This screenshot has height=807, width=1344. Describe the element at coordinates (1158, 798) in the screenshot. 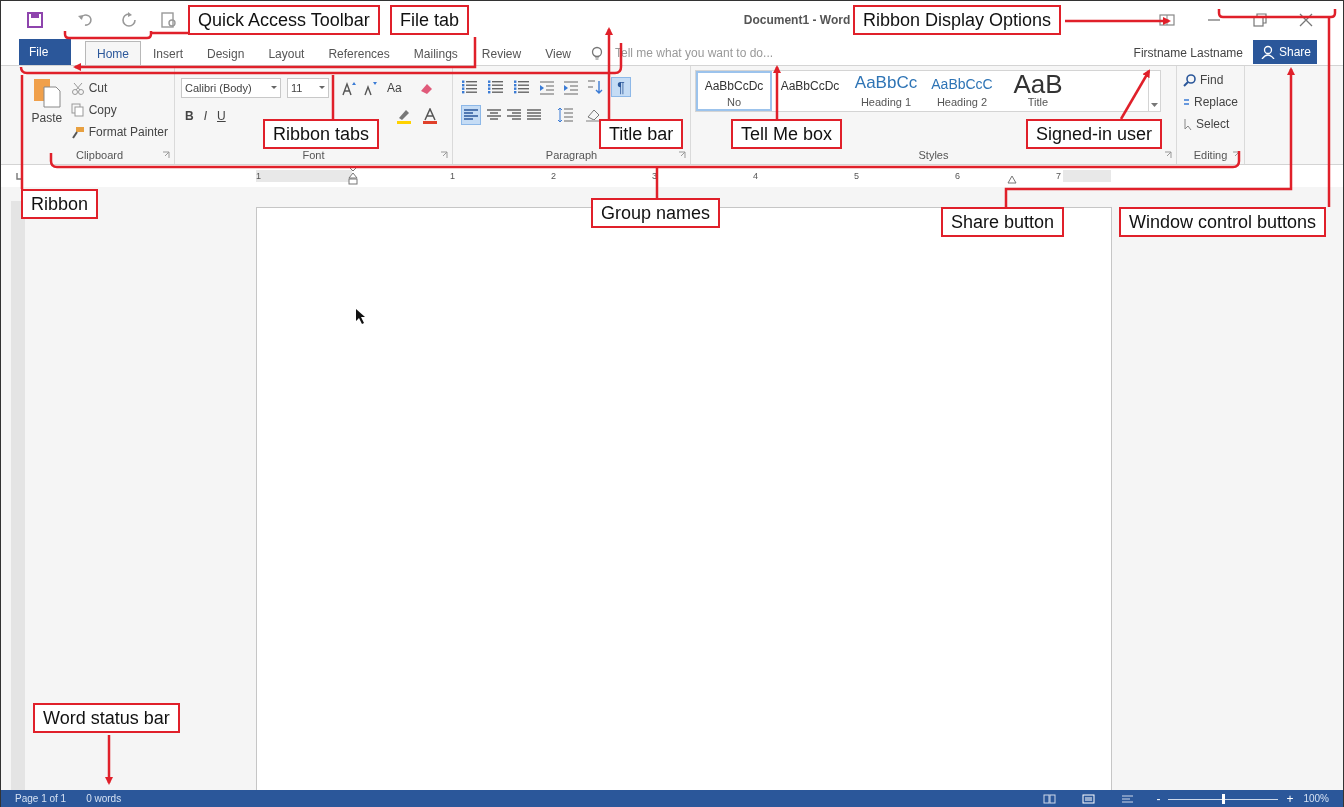

I see `zoom-out-button: -` at that location.